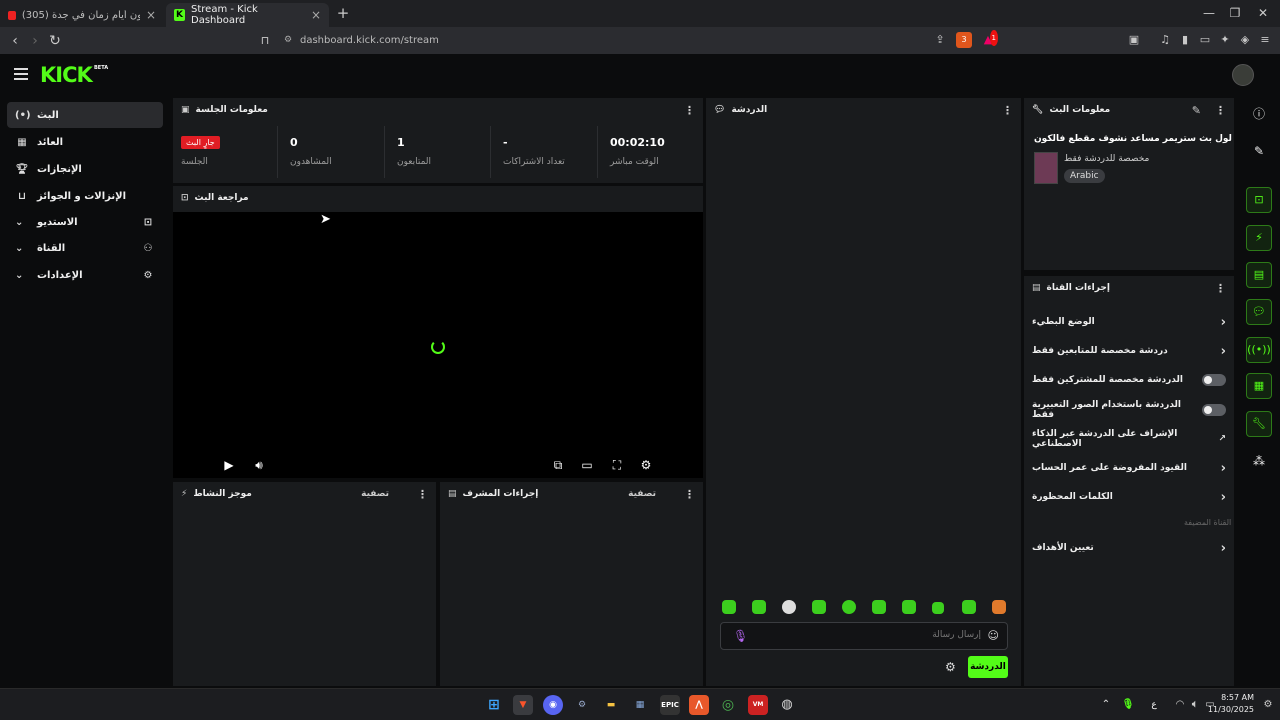  What do you see at coordinates (611, 705) in the screenshot?
I see `file-explorer-icon: ▬` at bounding box center [611, 705].